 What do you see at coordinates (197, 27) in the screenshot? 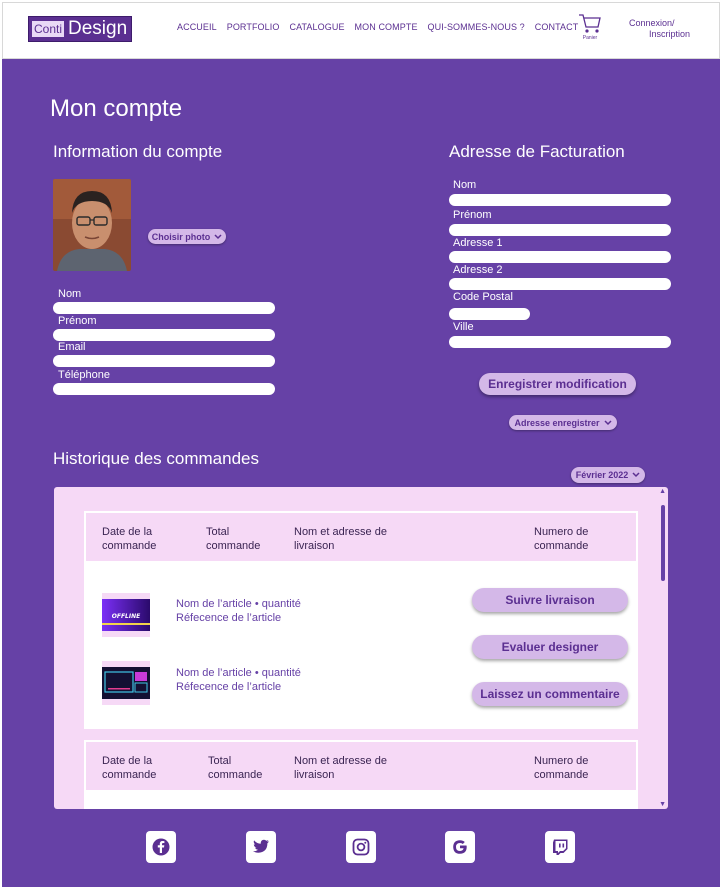
I see `nav-accueil: ACCUEIL` at bounding box center [197, 27].